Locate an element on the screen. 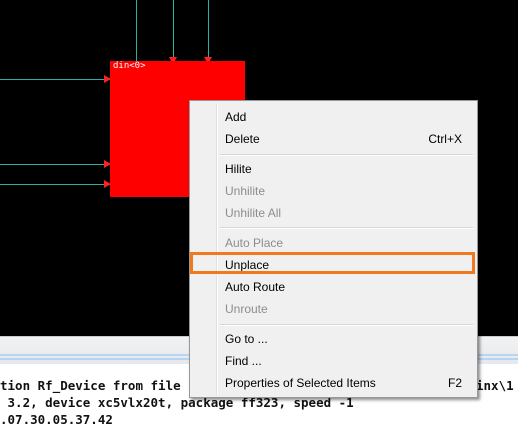  menu-item-hilite: Hilite is located at coordinates (333, 169).